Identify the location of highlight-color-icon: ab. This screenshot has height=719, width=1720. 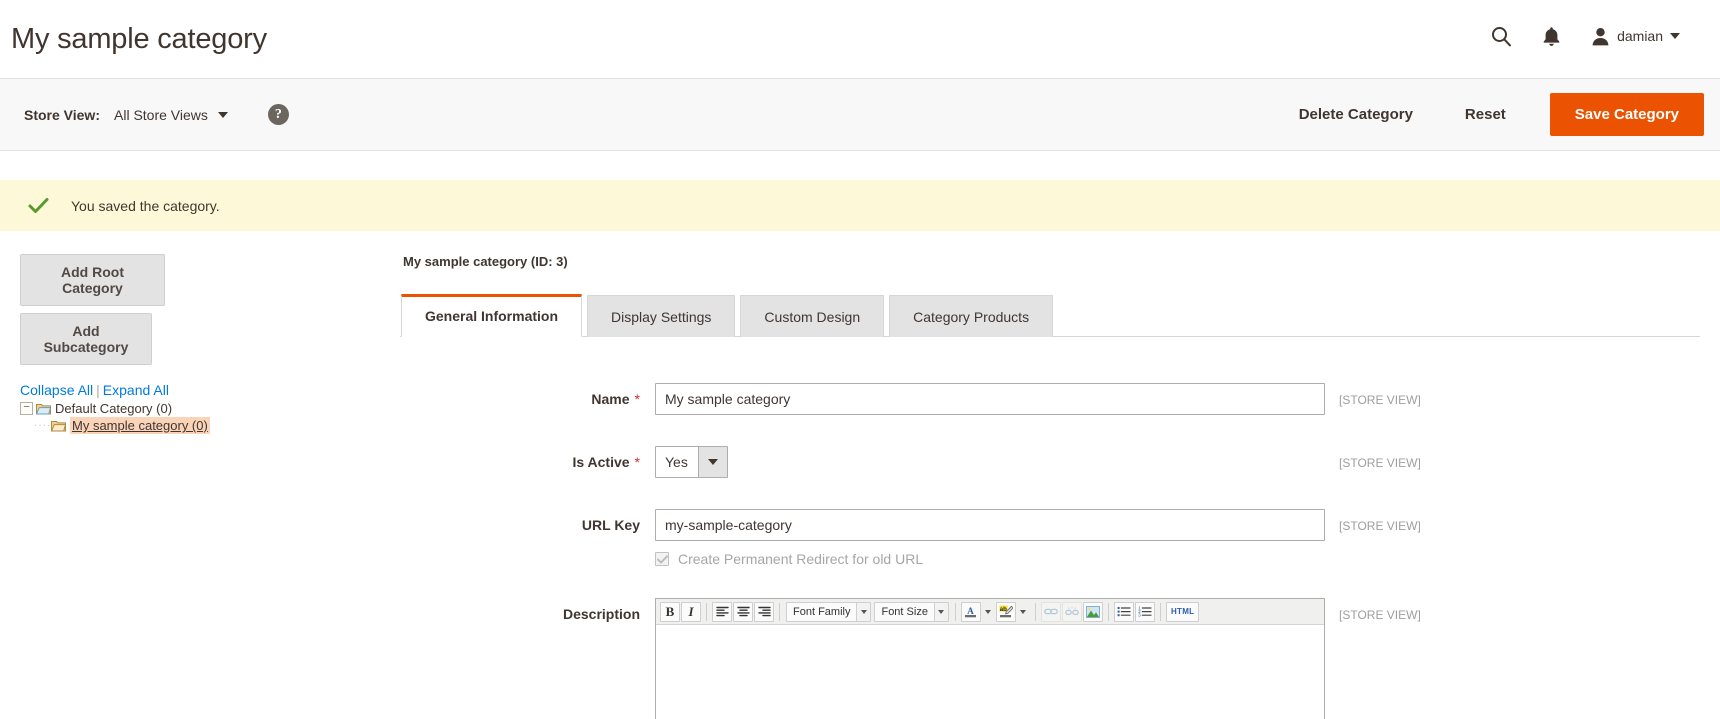
(1005, 611).